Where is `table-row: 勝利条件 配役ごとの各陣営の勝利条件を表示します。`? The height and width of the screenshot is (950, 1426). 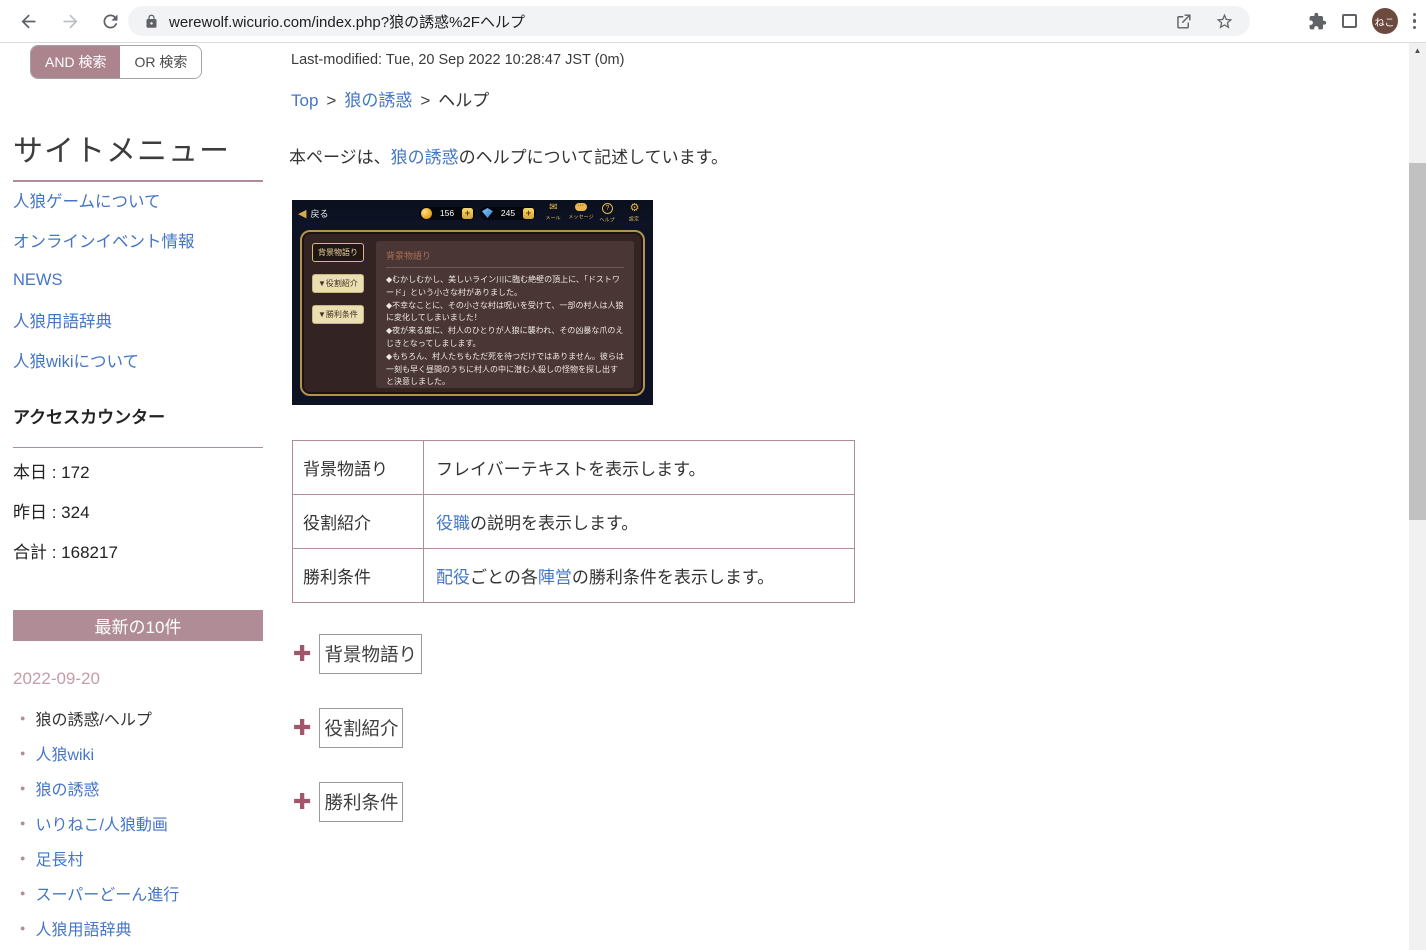 table-row: 勝利条件 配役ごとの各陣営の勝利条件を表示します。 is located at coordinates (573, 575).